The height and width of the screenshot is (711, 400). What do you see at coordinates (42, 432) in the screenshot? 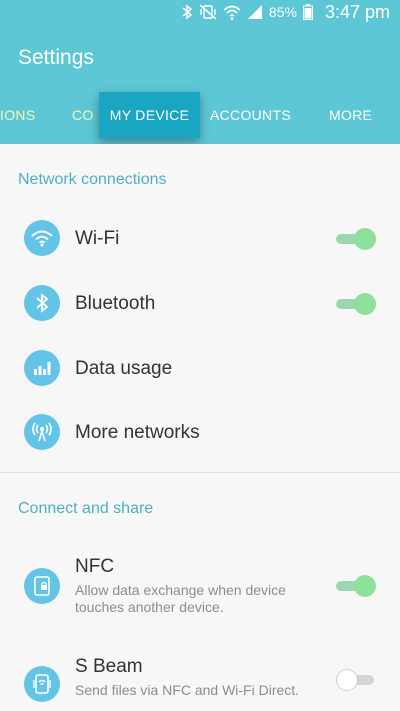
I see `antenna-icon` at bounding box center [42, 432].